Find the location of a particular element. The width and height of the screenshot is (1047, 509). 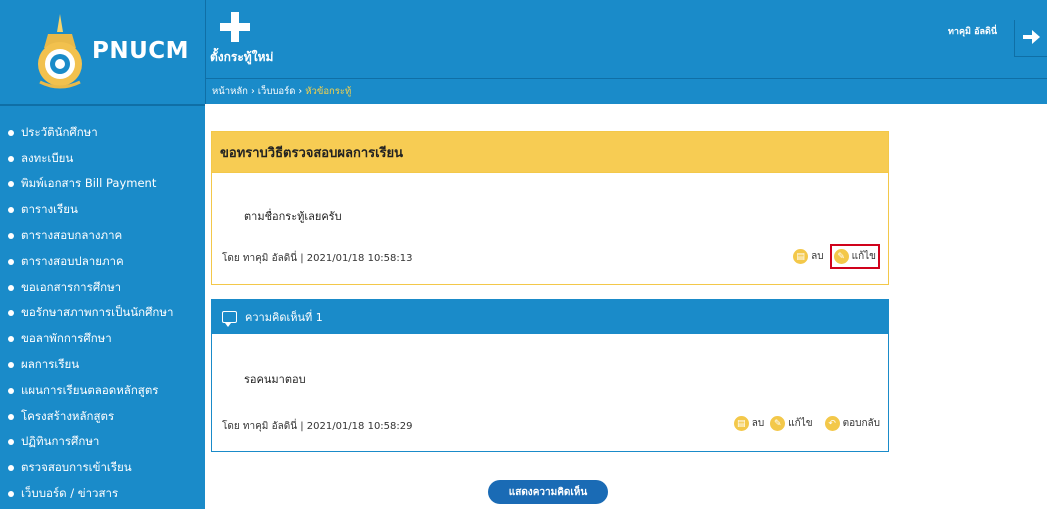

post-body: ตามชื่อกระทู้เลยครับ is located at coordinates (293, 216).